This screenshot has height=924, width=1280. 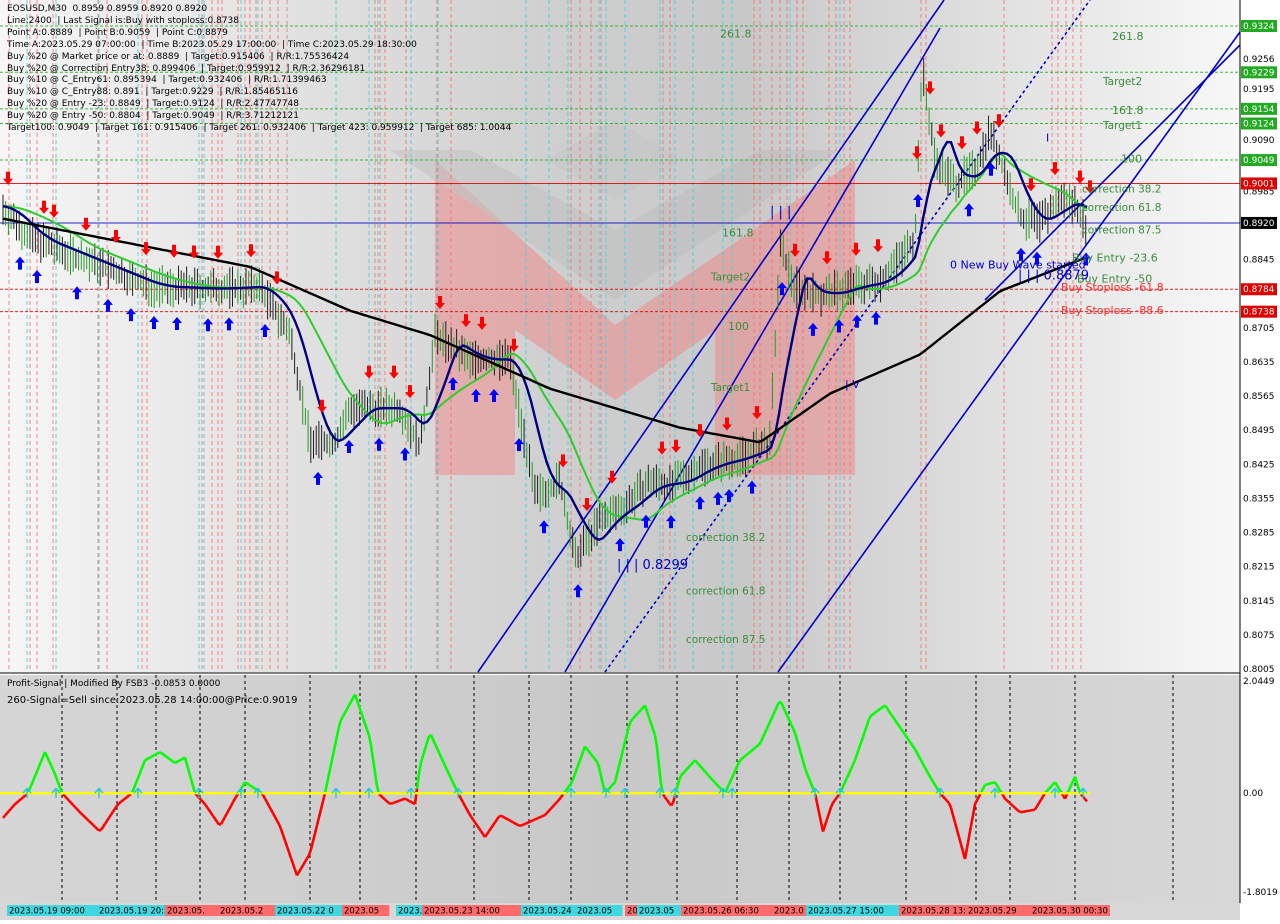 I want to click on price-level-label: 0.9049, so click(x=1259, y=161).